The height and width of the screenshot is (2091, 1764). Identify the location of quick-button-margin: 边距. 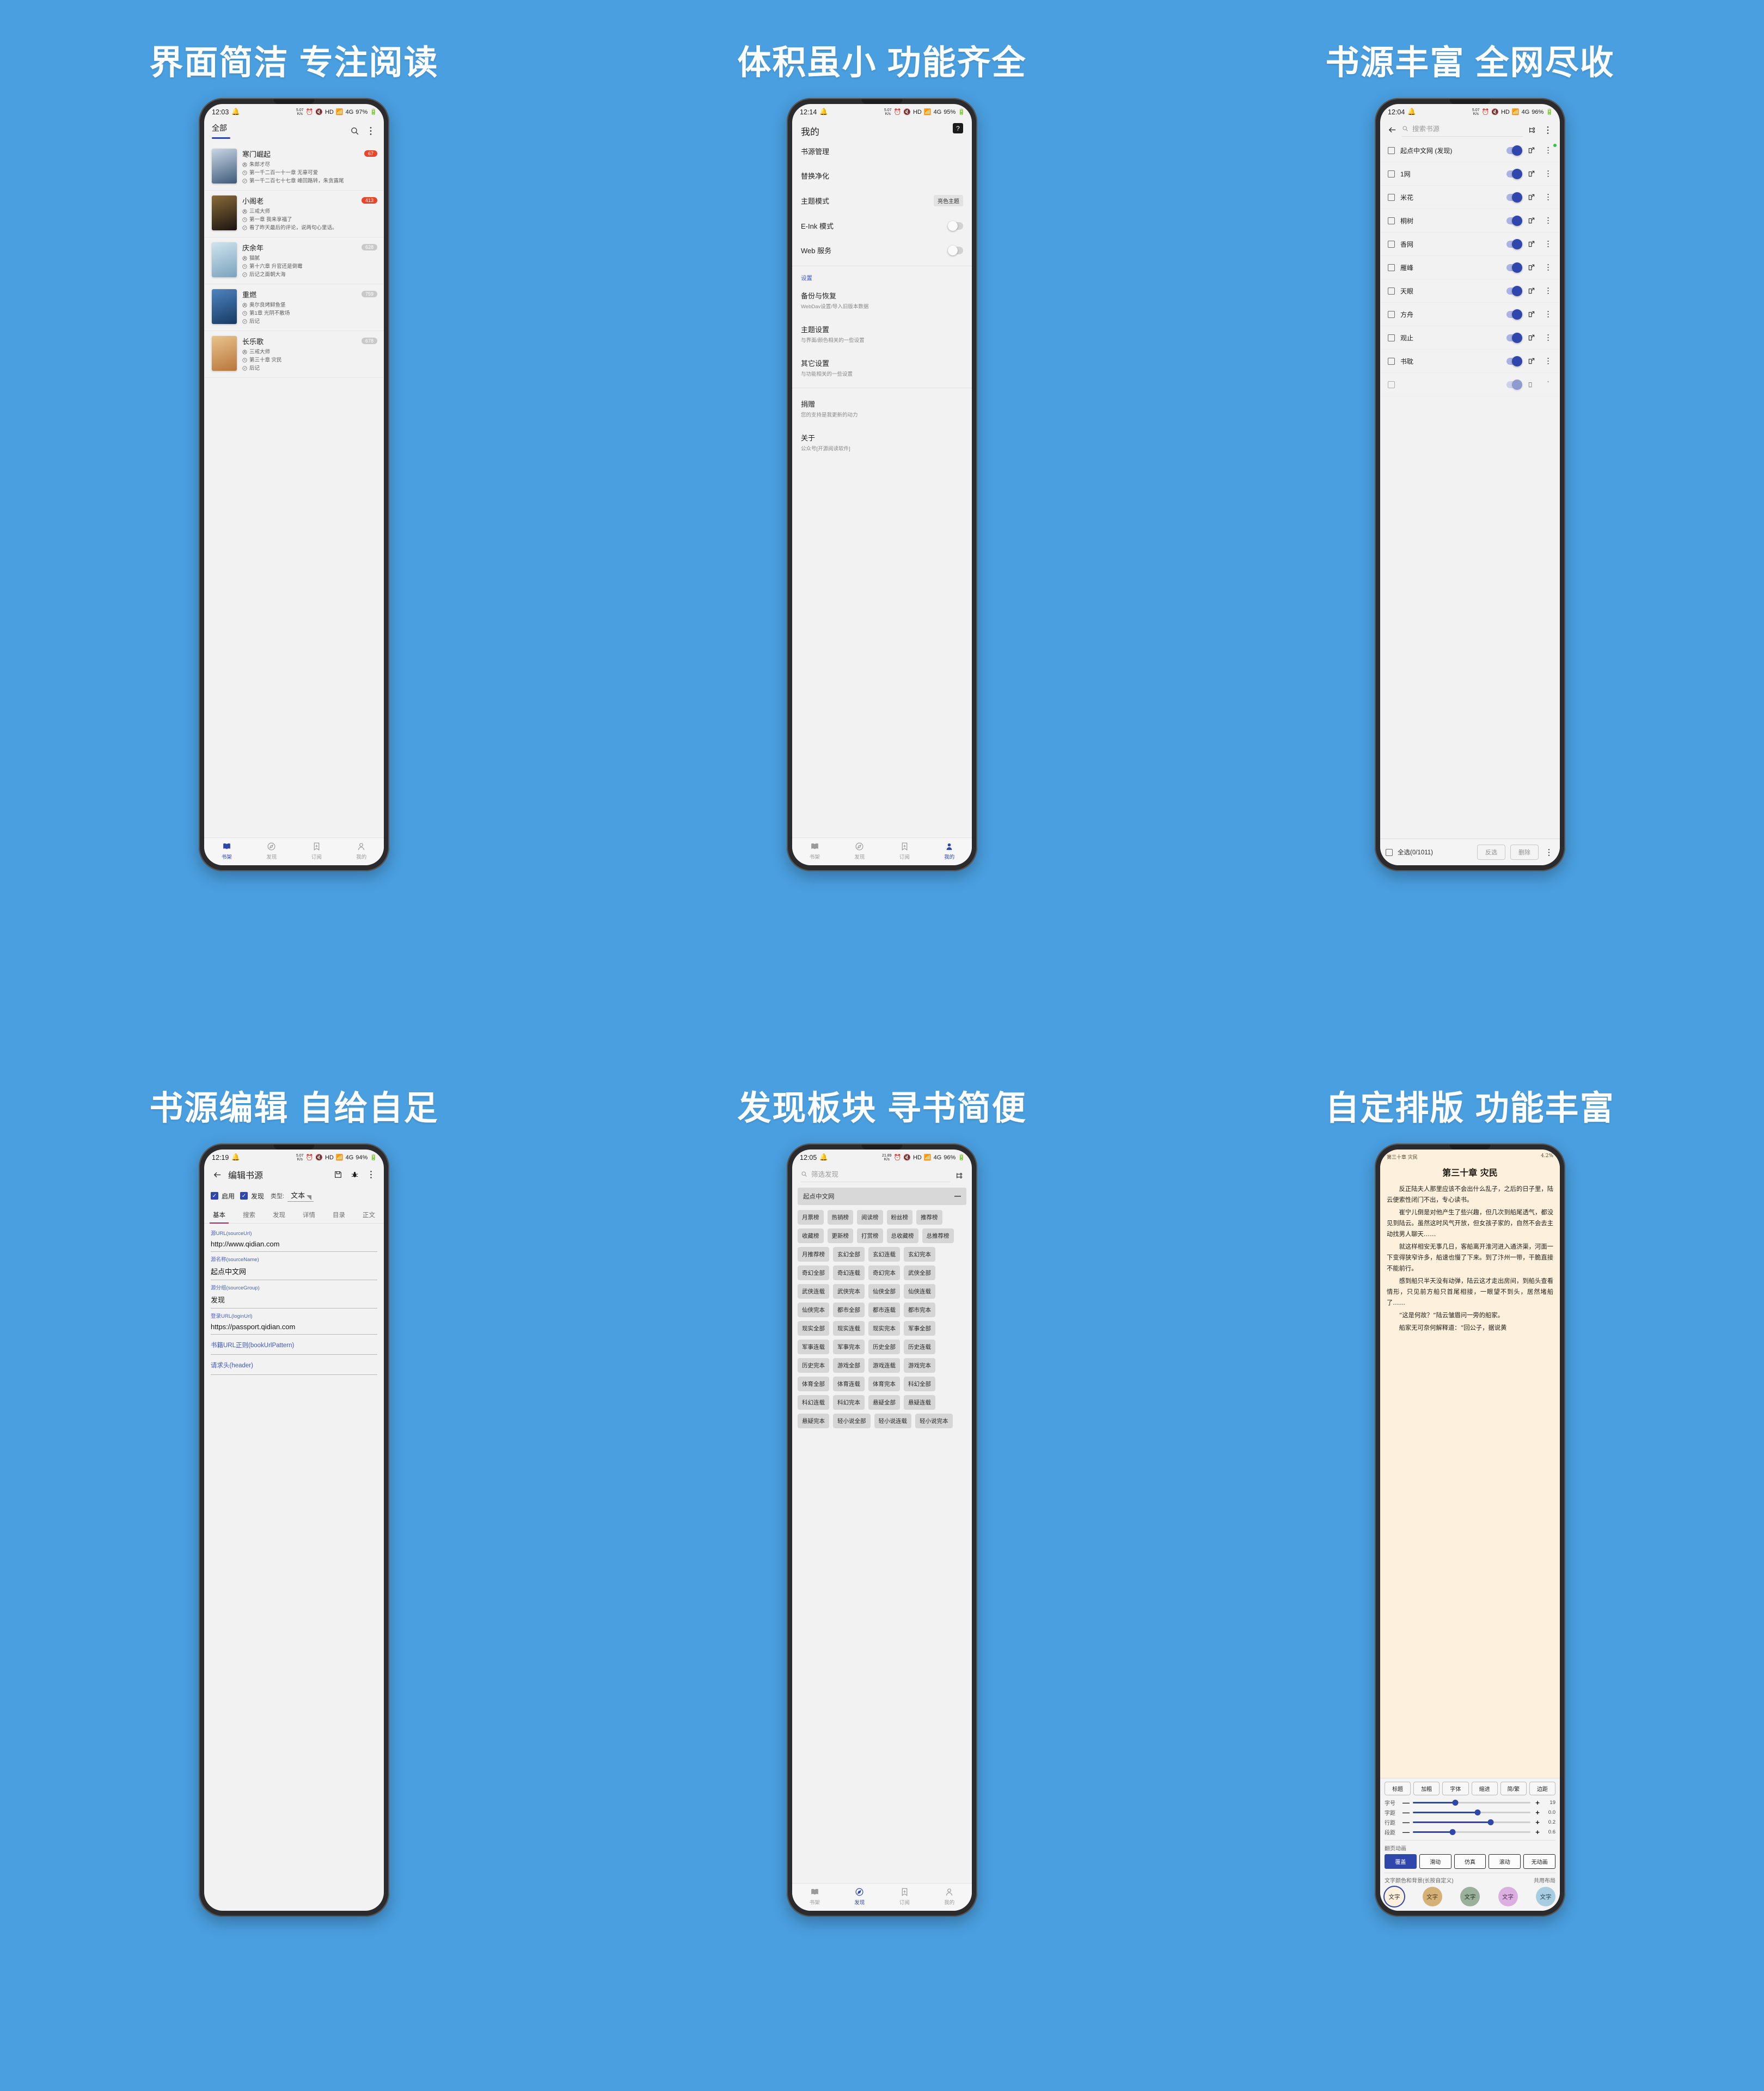
(1542, 1788).